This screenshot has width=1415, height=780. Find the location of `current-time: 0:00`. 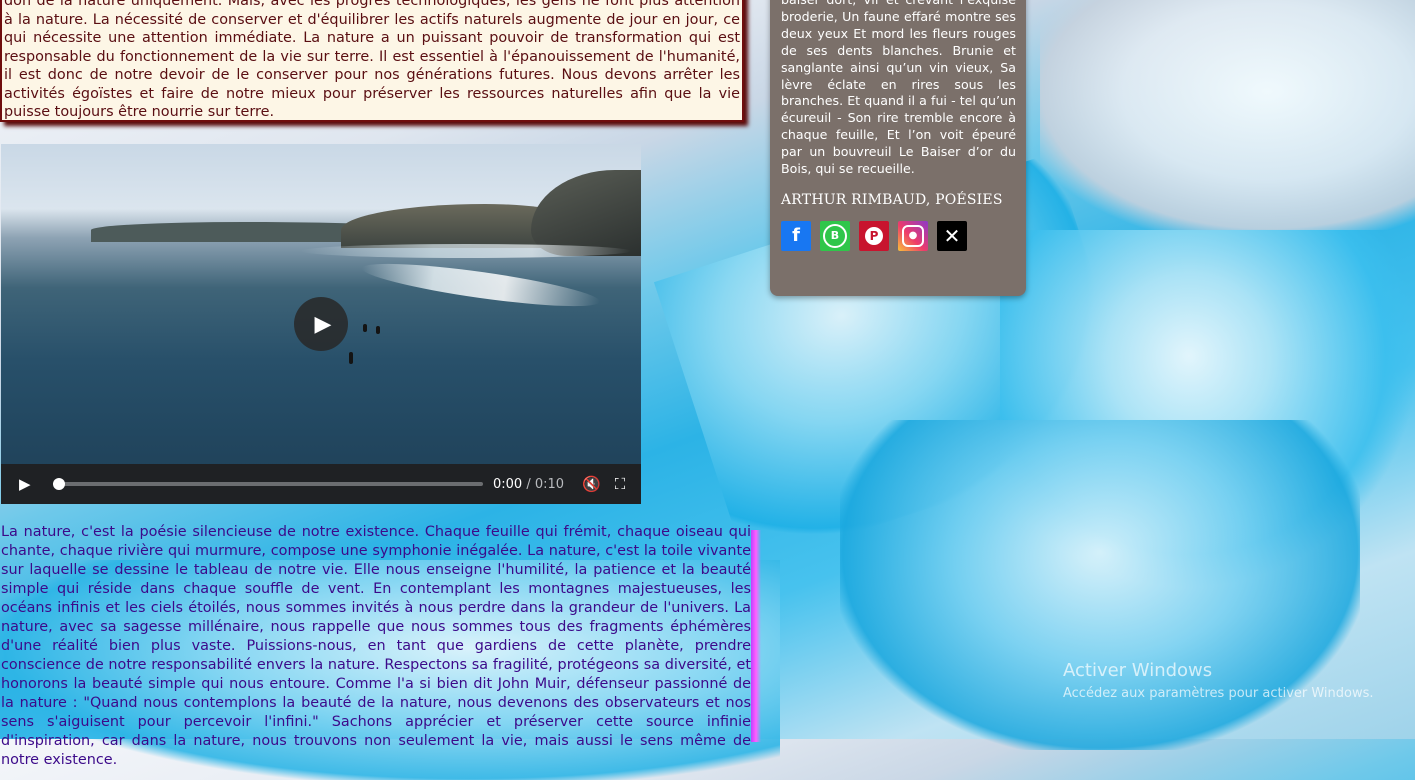

current-time: 0:00 is located at coordinates (508, 484).